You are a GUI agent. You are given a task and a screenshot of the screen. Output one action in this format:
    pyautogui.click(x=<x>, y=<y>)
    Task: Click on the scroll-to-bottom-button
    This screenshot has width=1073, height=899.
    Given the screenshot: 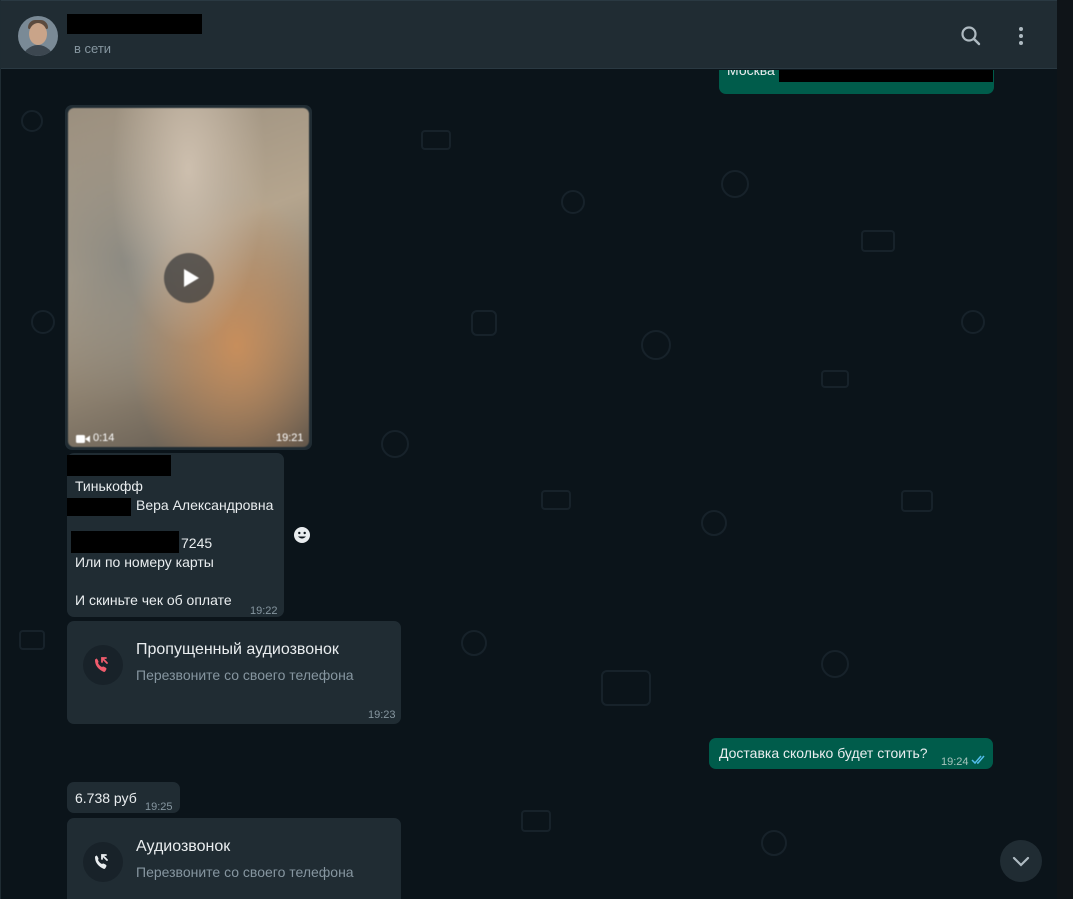 What is the action you would take?
    pyautogui.click(x=1021, y=861)
    